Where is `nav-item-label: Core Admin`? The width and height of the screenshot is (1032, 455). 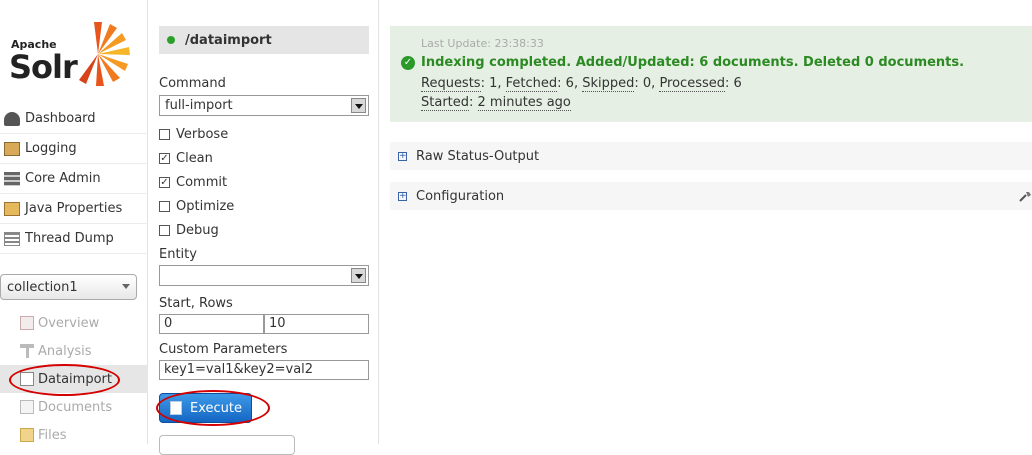
nav-item-label: Core Admin is located at coordinates (63, 178).